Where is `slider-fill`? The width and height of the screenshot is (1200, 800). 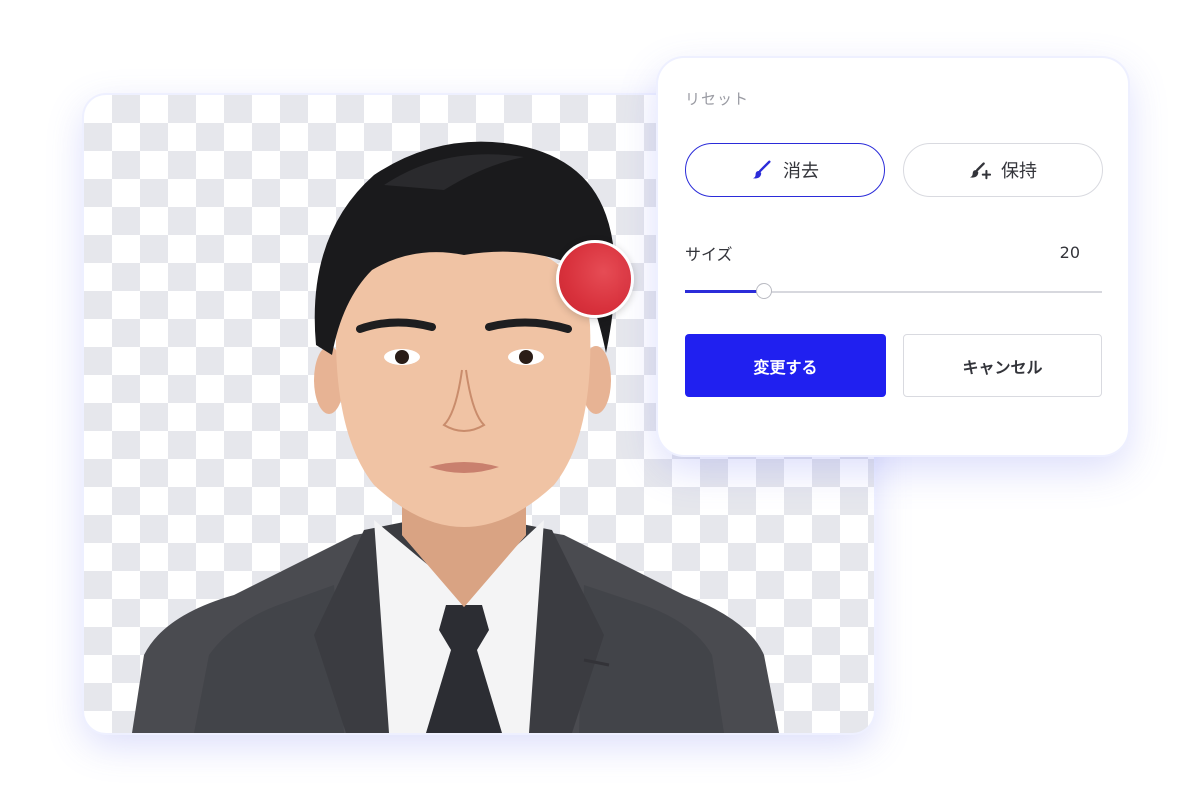
slider-fill is located at coordinates (725, 291).